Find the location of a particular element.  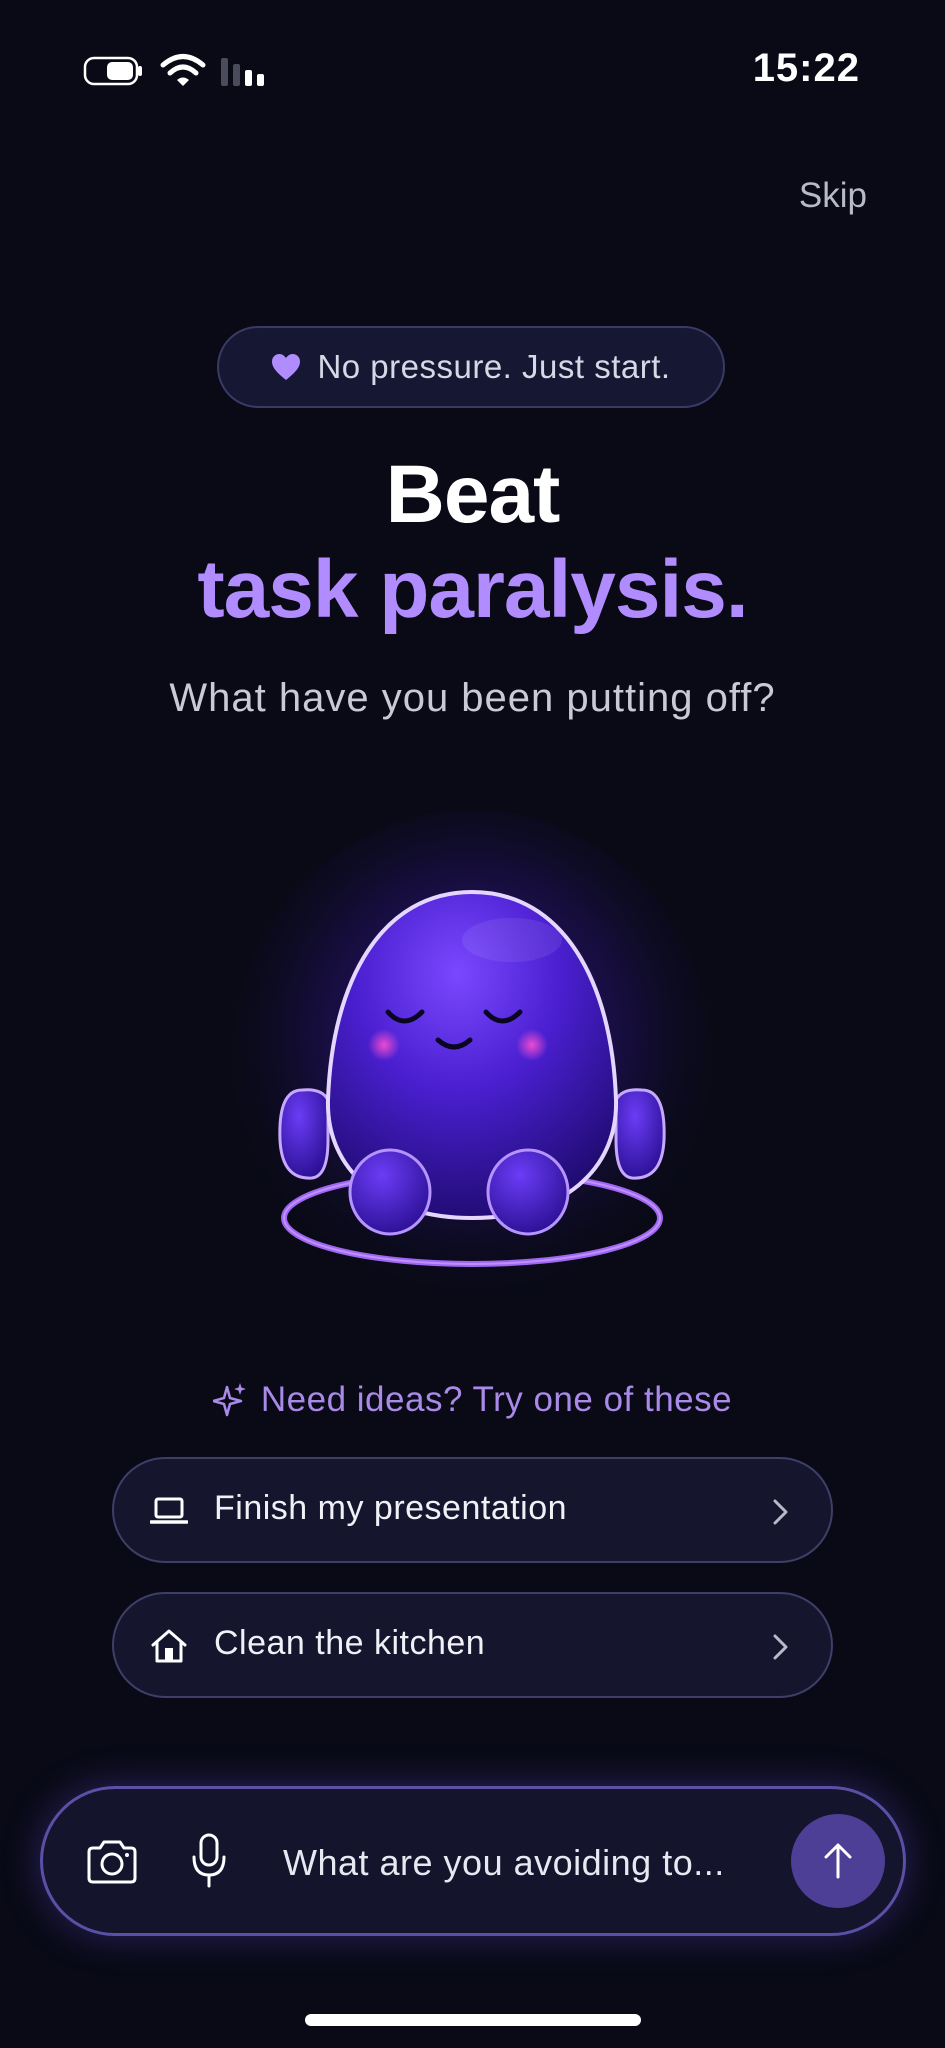

status-time: 15:22 is located at coordinates (806, 68).